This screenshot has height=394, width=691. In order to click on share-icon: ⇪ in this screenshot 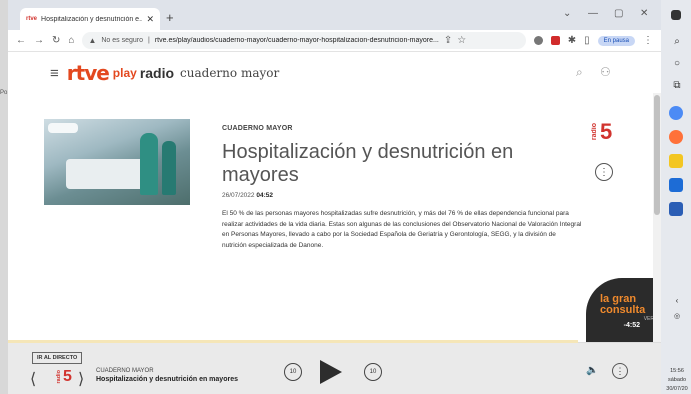, I will do `click(448, 40)`.